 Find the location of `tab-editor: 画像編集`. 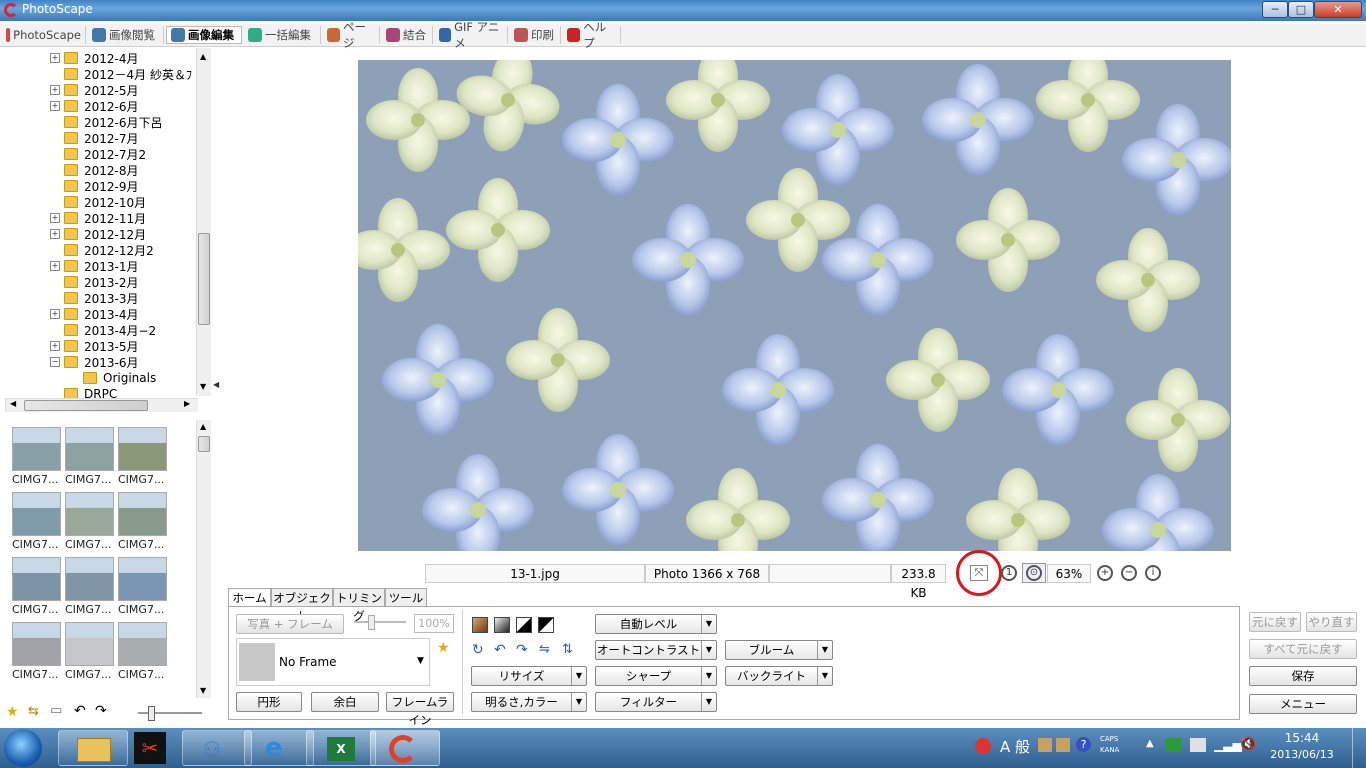

tab-editor: 画像編集 is located at coordinates (204, 35).